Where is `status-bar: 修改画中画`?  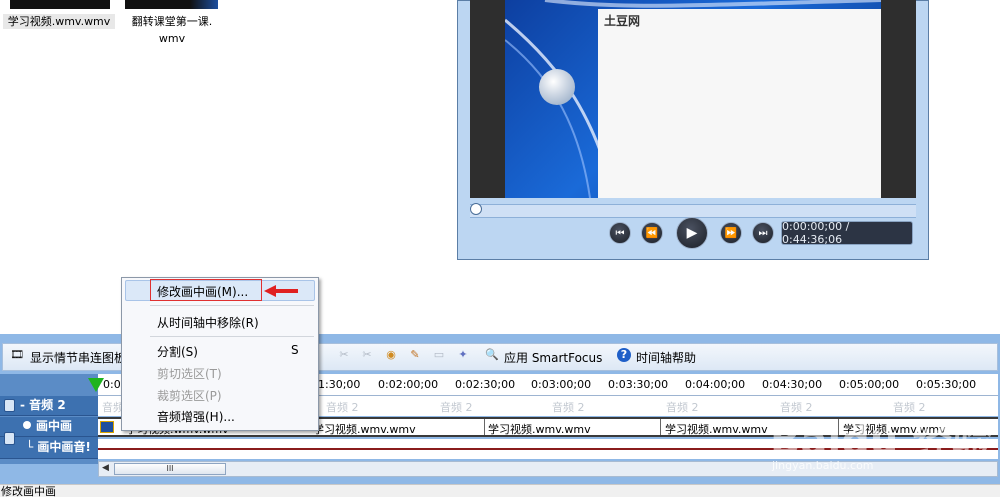 status-bar: 修改画中画 is located at coordinates (500, 491).